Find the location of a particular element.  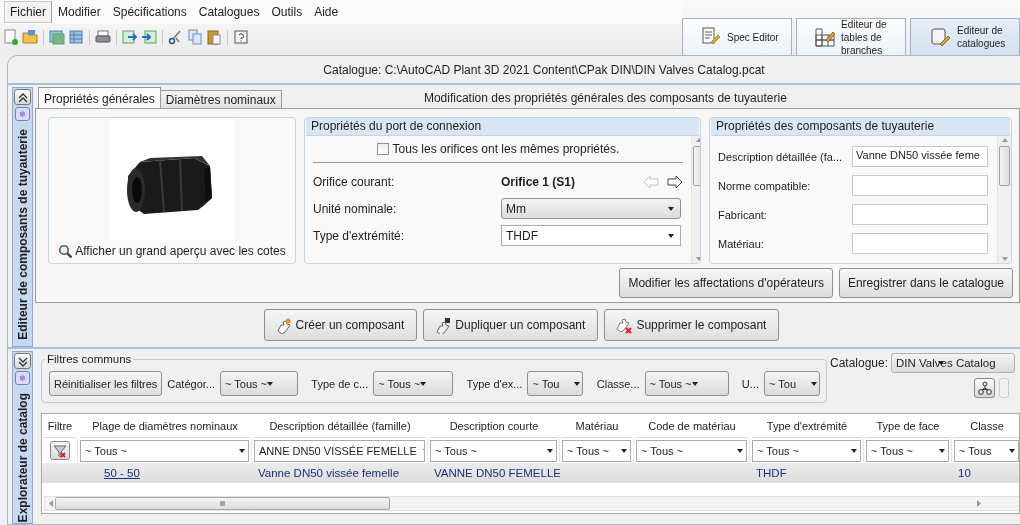

menu-item: Aide is located at coordinates (326, 12).